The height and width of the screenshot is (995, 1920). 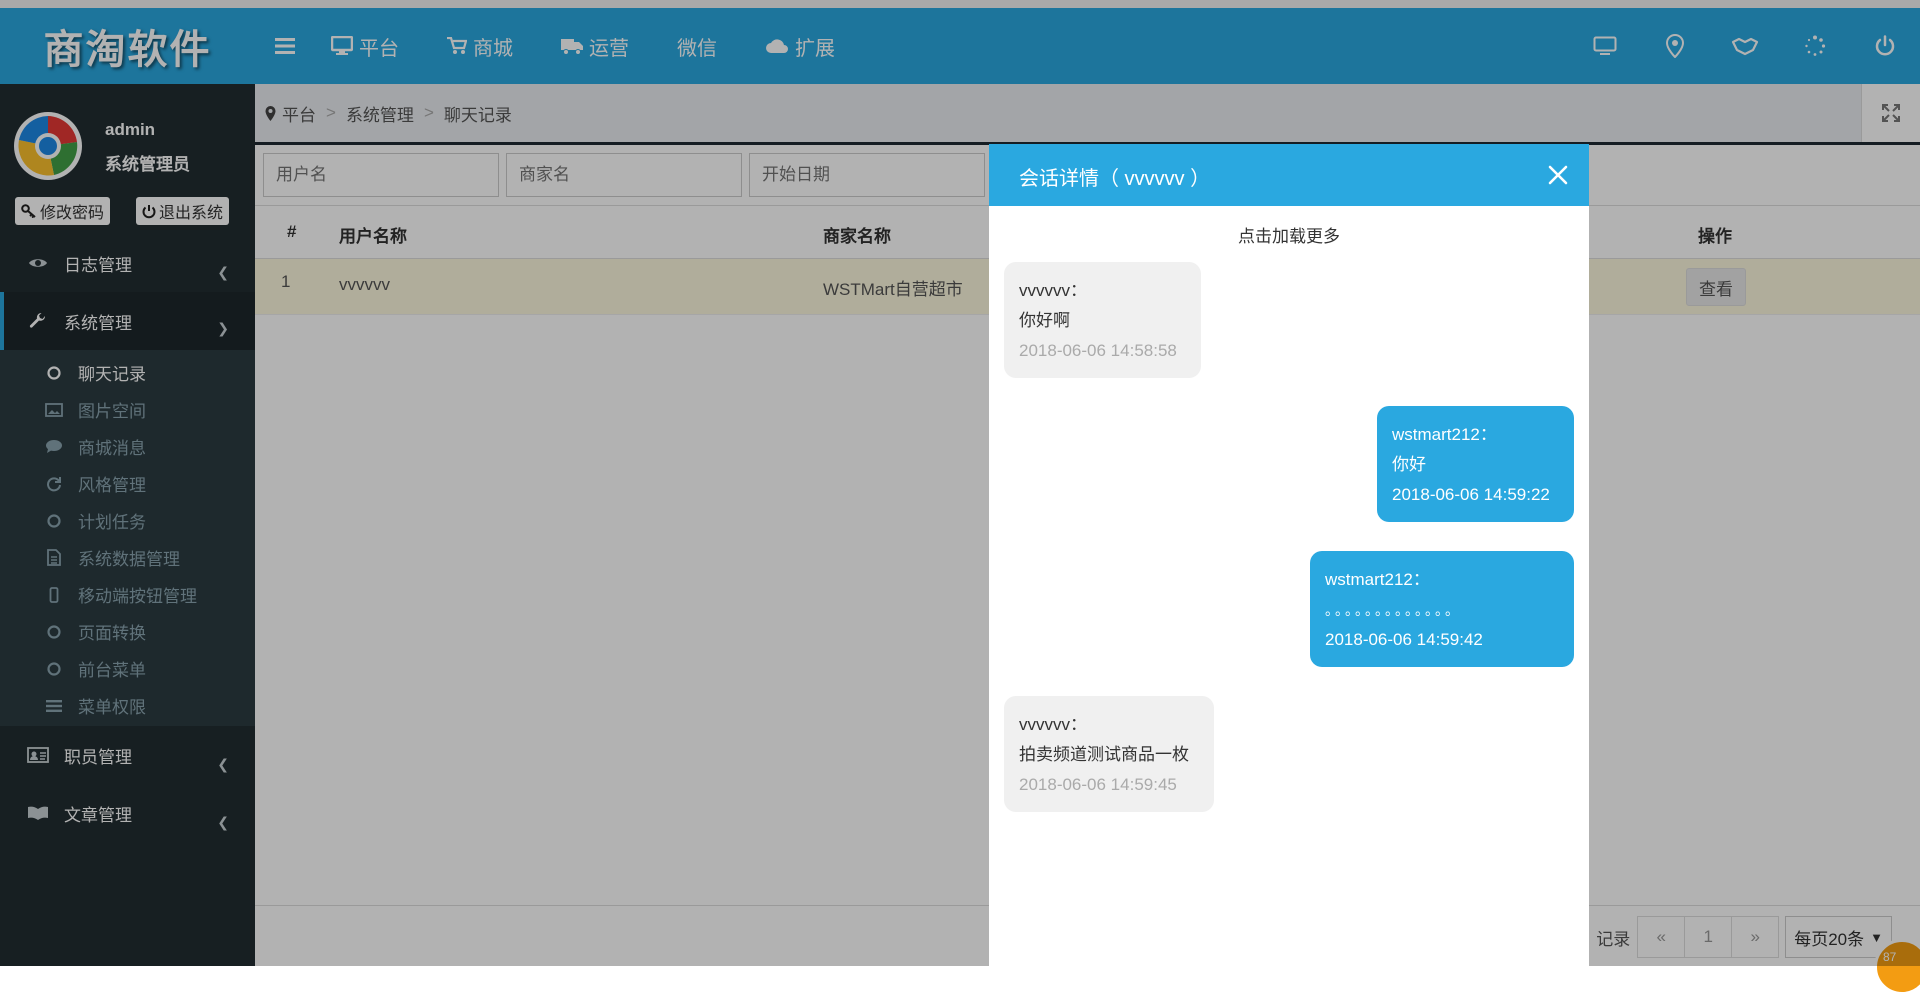 I want to click on image-icon, so click(x=54, y=409).